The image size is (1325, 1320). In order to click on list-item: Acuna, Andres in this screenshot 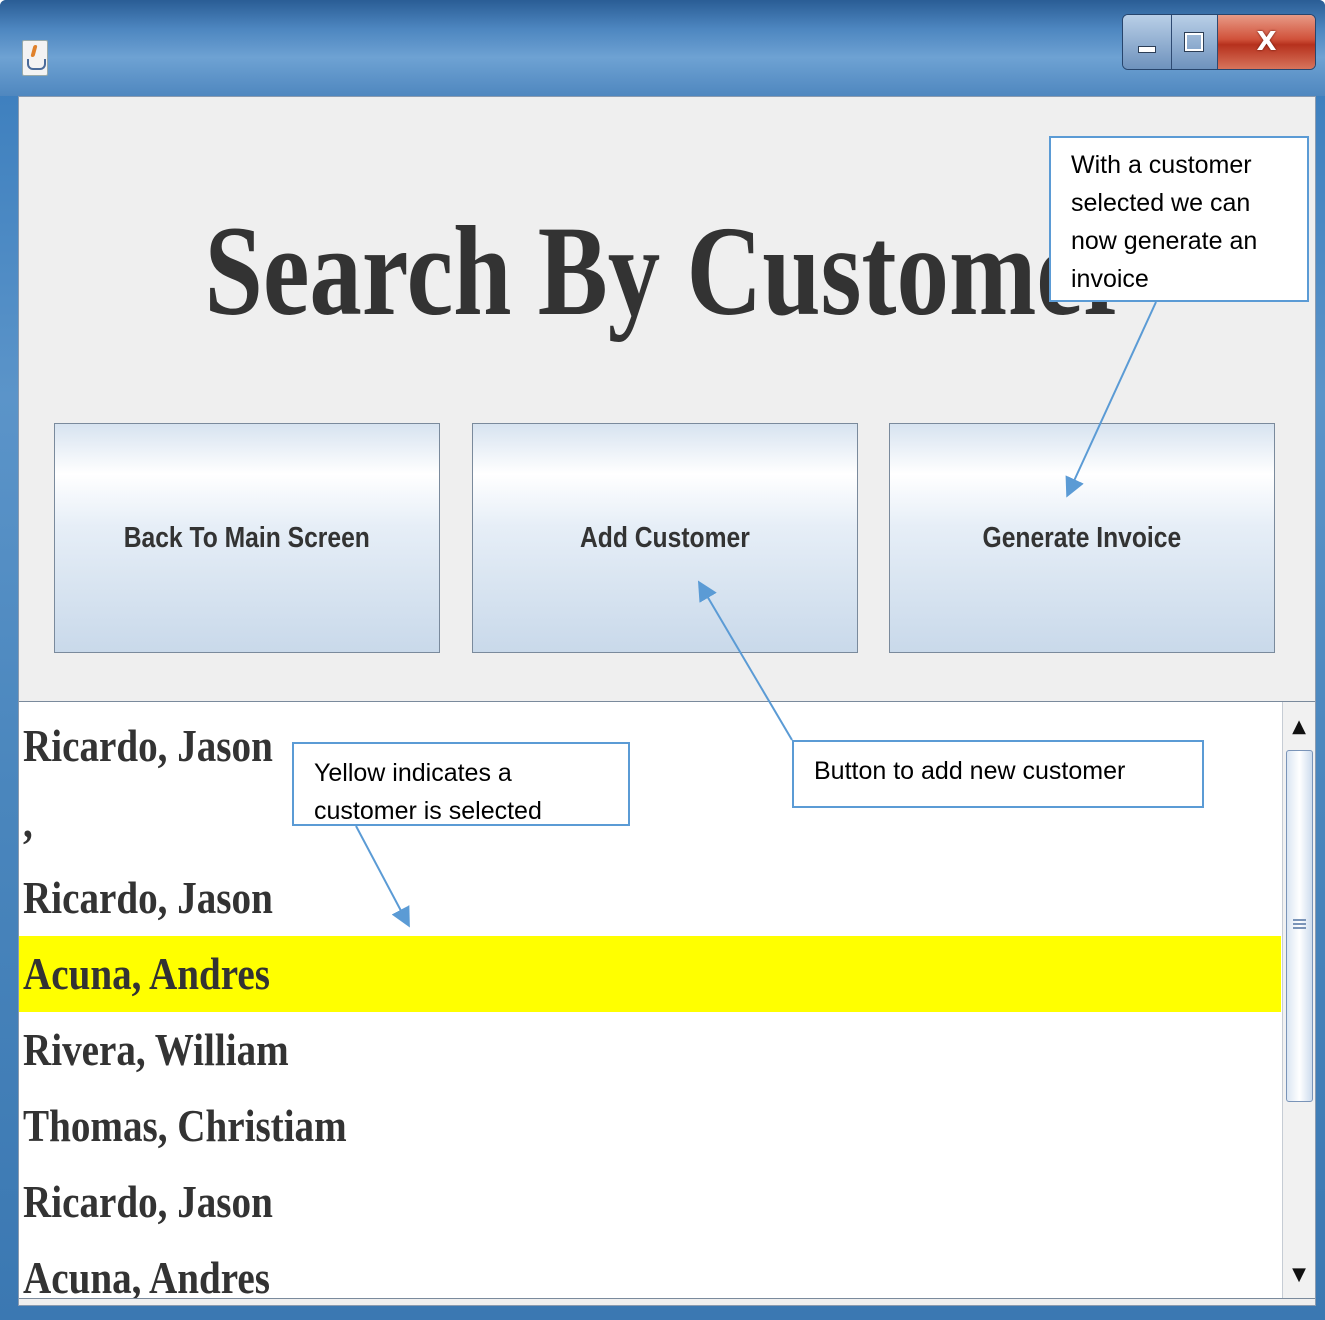, I will do `click(650, 1269)`.